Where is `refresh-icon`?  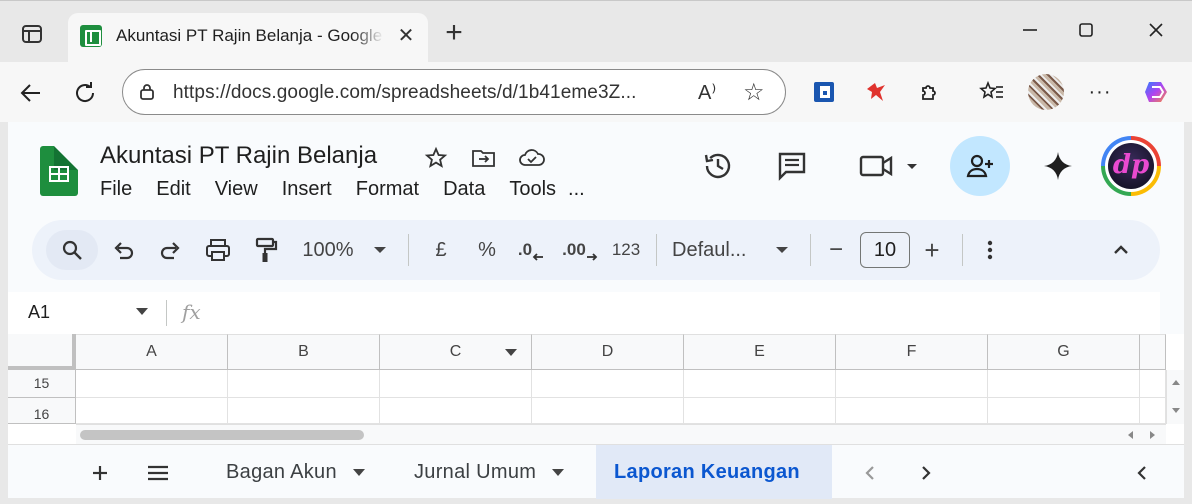
refresh-icon is located at coordinates (85, 93).